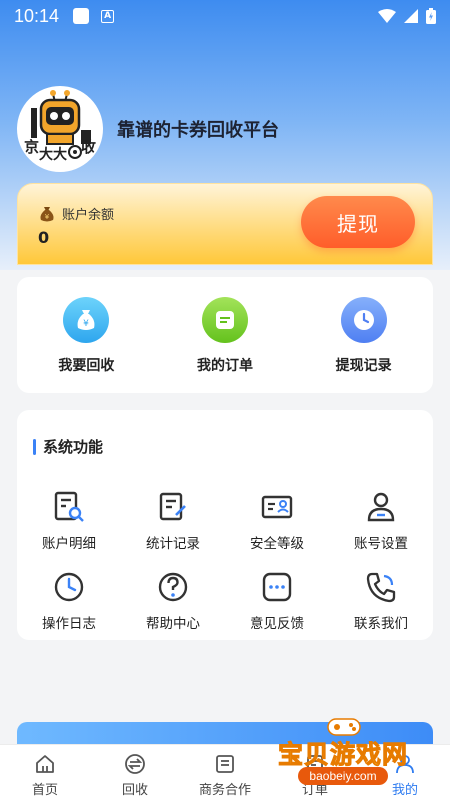  What do you see at coordinates (381, 587) in the screenshot?
I see `phone-icon` at bounding box center [381, 587].